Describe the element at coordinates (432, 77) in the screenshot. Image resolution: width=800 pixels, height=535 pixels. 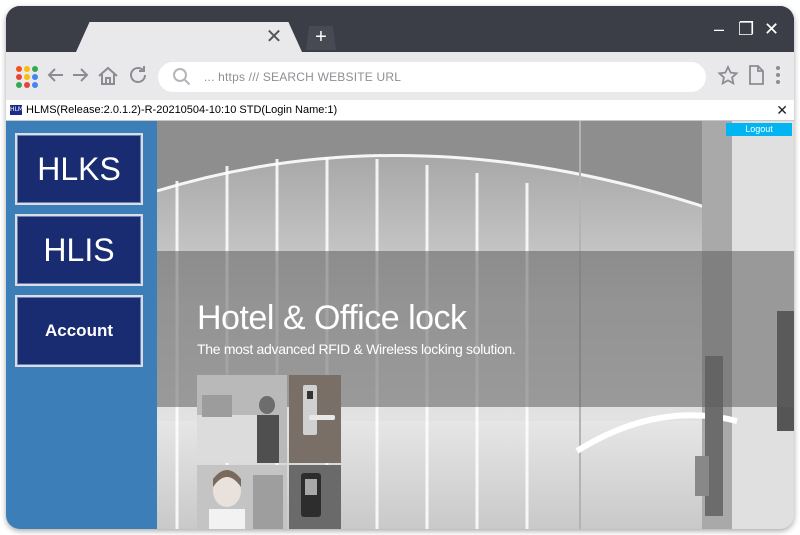
I see `url-bar: ... https /// SEARCH WEBSITE URL` at that location.